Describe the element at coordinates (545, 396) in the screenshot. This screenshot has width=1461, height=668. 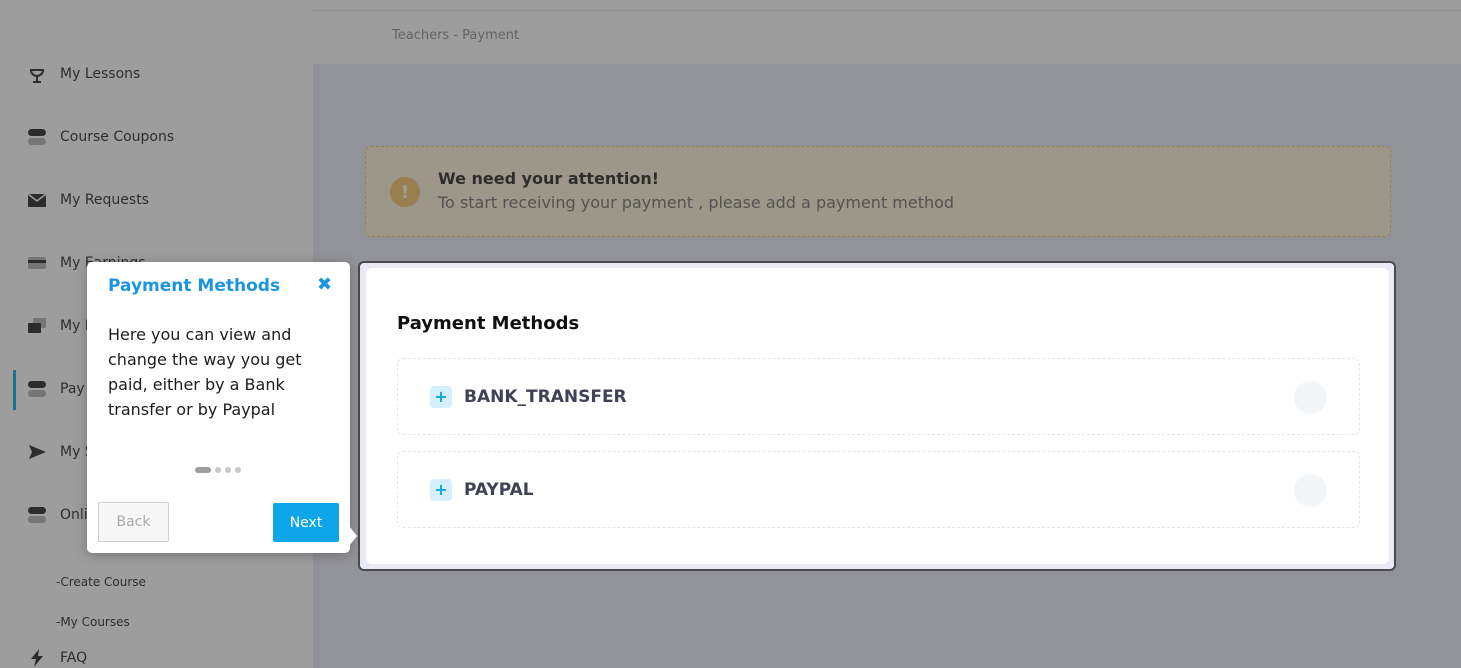
I see `payment-method-label: BANK_TRANSFER` at that location.